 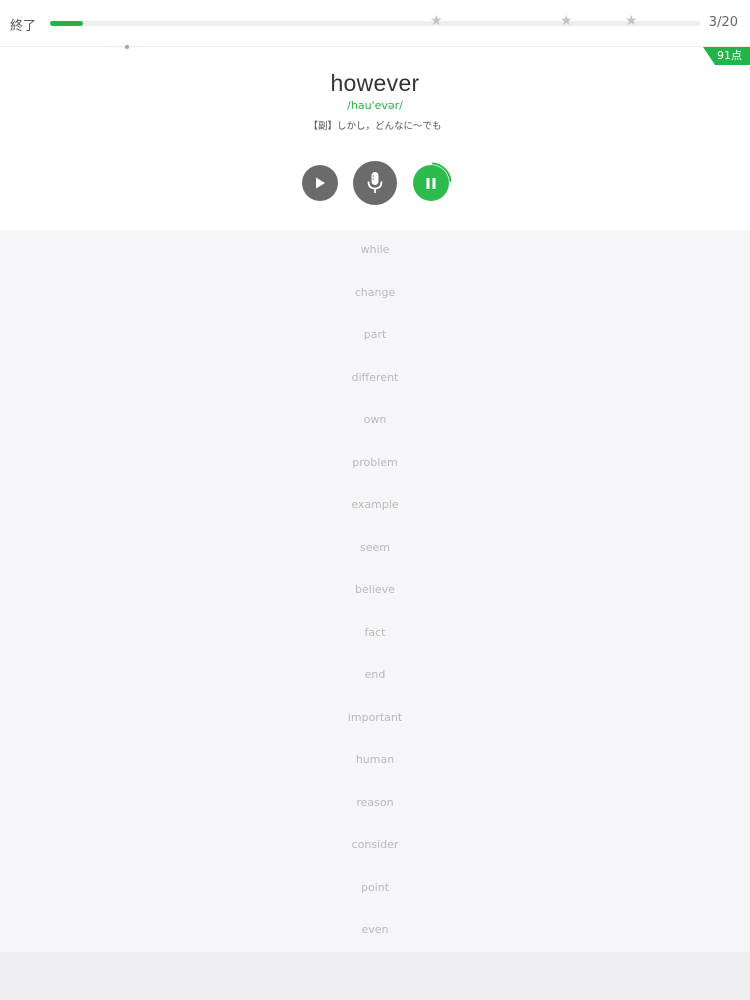 What do you see at coordinates (66, 23) in the screenshot?
I see `progress-fill` at bounding box center [66, 23].